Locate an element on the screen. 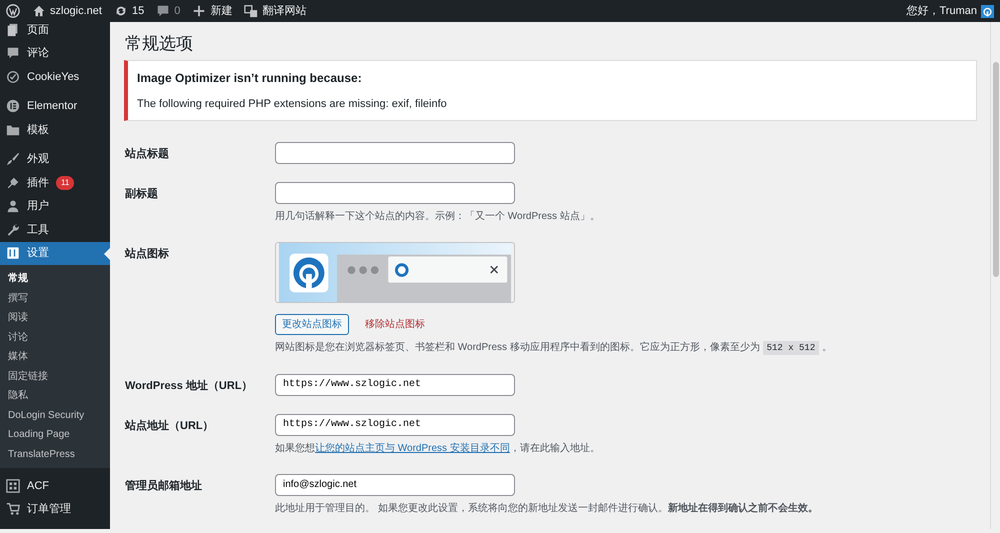 This screenshot has width=1000, height=533. field-description: 用几句话解释一下这个站点的内容。示例：「又一个 WordPress 站点」。 is located at coordinates (437, 217).